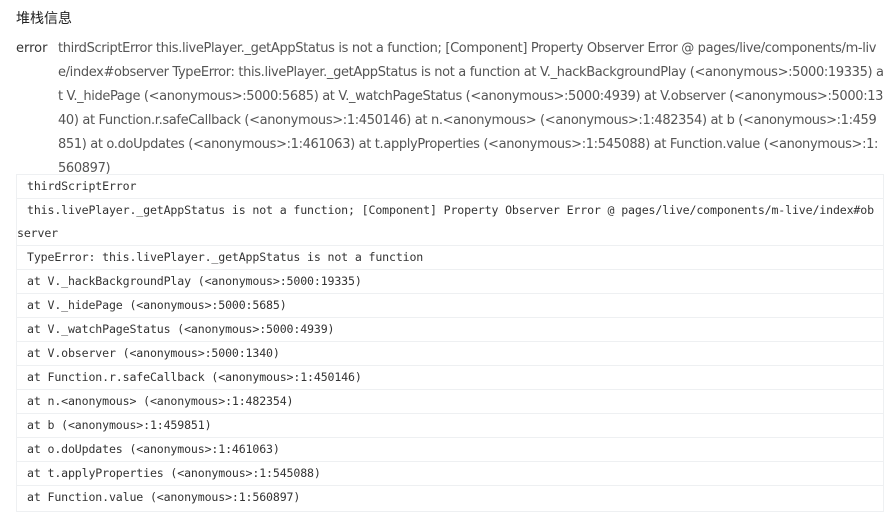 The height and width of the screenshot is (532, 893). I want to click on stack-line: thirdScriptError, so click(82, 186).